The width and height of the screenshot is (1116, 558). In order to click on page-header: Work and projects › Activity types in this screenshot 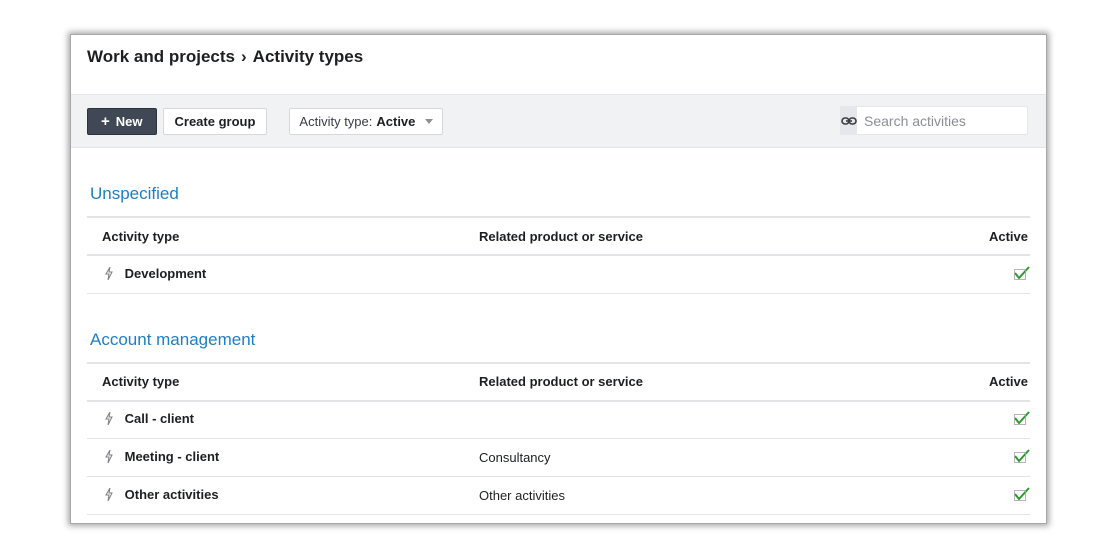, I will do `click(558, 65)`.